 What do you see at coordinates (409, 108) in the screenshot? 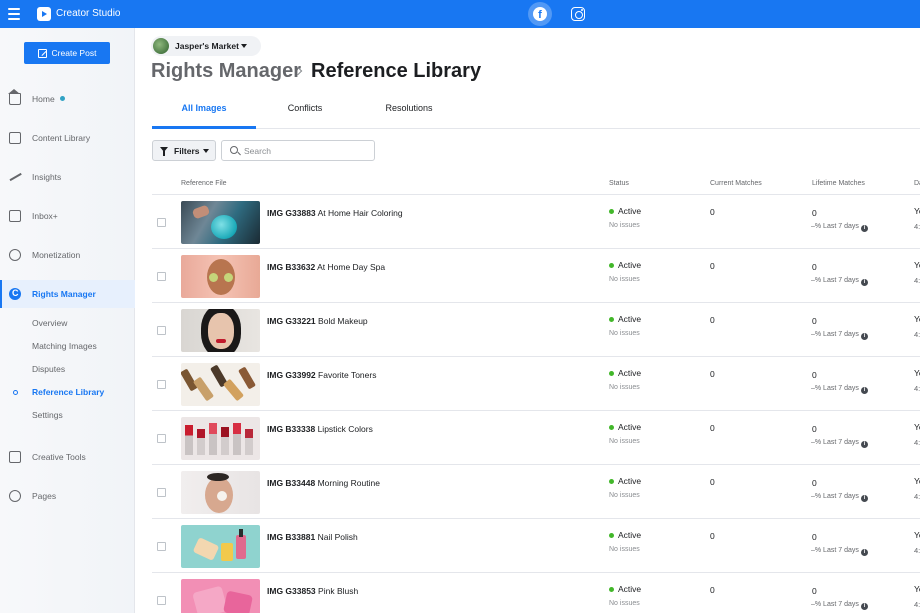
I see `tab-resolutions: Resolutions` at bounding box center [409, 108].